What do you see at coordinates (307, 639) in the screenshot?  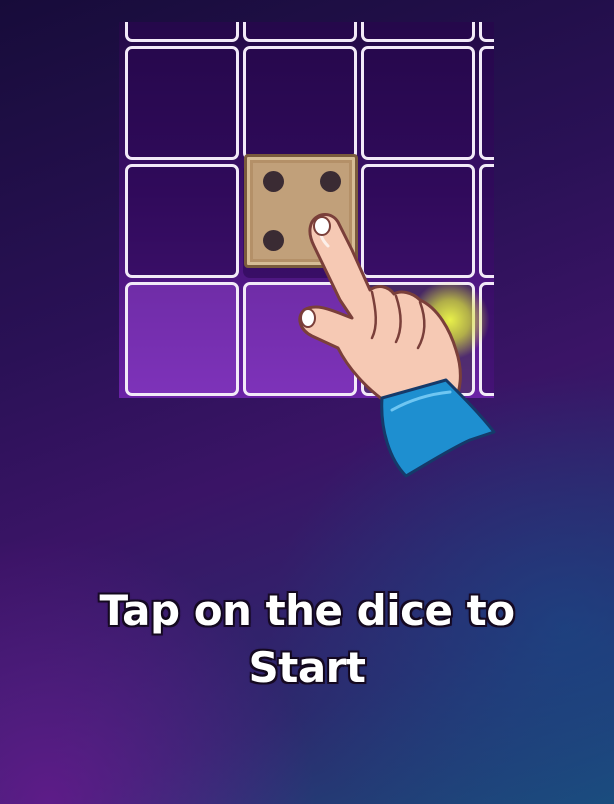 I see `tutorial-instruction: Tap on the dice to Start` at bounding box center [307, 639].